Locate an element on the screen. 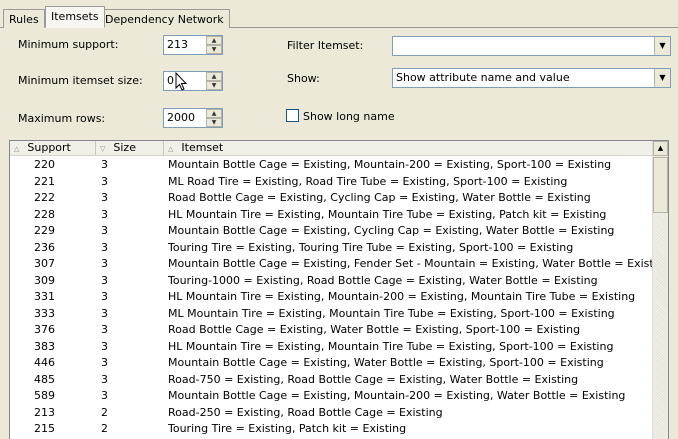 The width and height of the screenshot is (678, 439). column-header-label: Support is located at coordinates (49, 147).